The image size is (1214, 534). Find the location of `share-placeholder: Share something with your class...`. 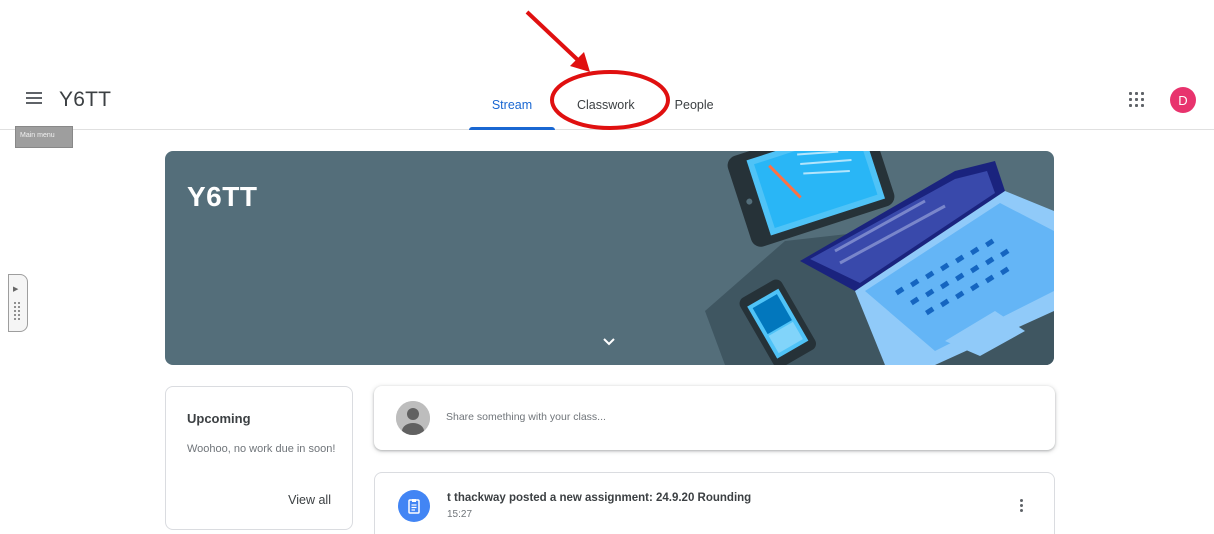

share-placeholder: Share something with your class... is located at coordinates (526, 417).